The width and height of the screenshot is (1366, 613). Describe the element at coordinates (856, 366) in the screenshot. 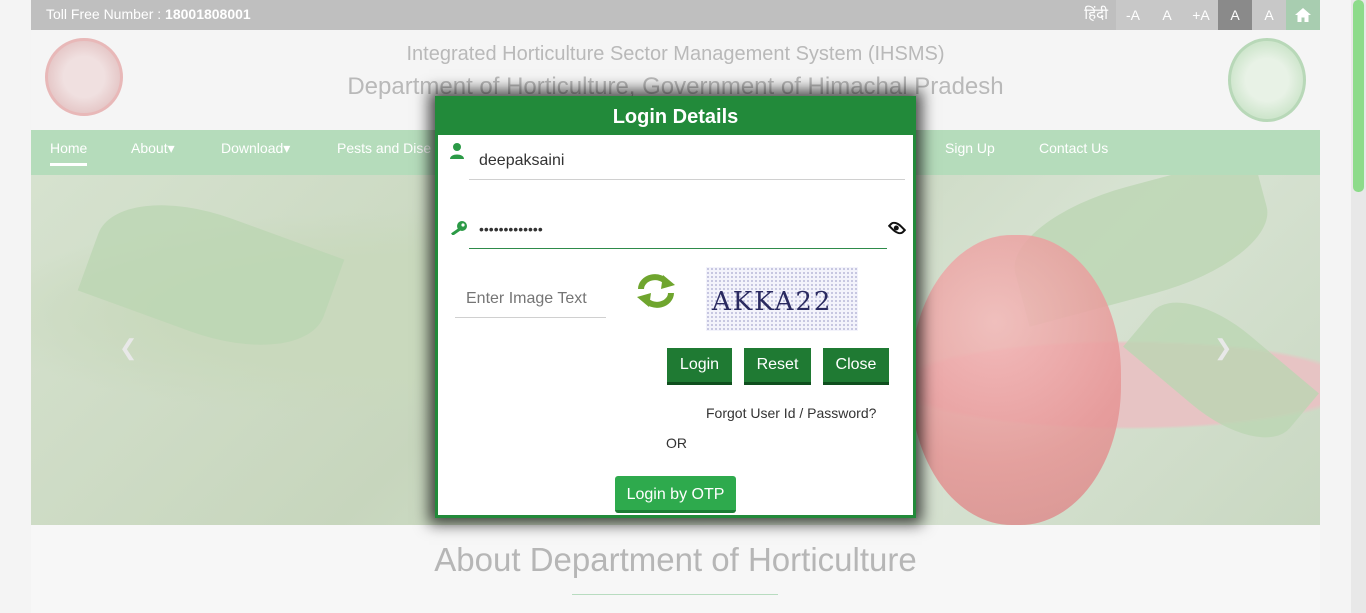

I see `close-button: Close` at that location.